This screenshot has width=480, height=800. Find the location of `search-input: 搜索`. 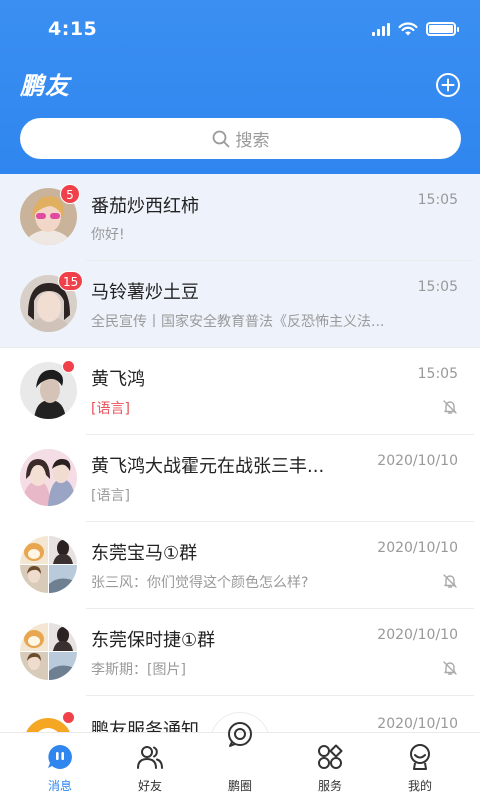

search-input: 搜索 is located at coordinates (240, 138).